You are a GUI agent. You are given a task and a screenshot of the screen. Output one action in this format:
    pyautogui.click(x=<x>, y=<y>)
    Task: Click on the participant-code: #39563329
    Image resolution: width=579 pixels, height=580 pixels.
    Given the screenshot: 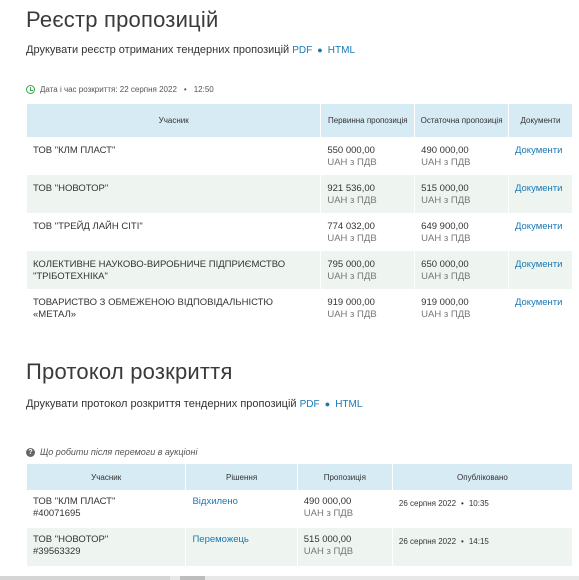 What is the action you would take?
    pyautogui.click(x=57, y=551)
    